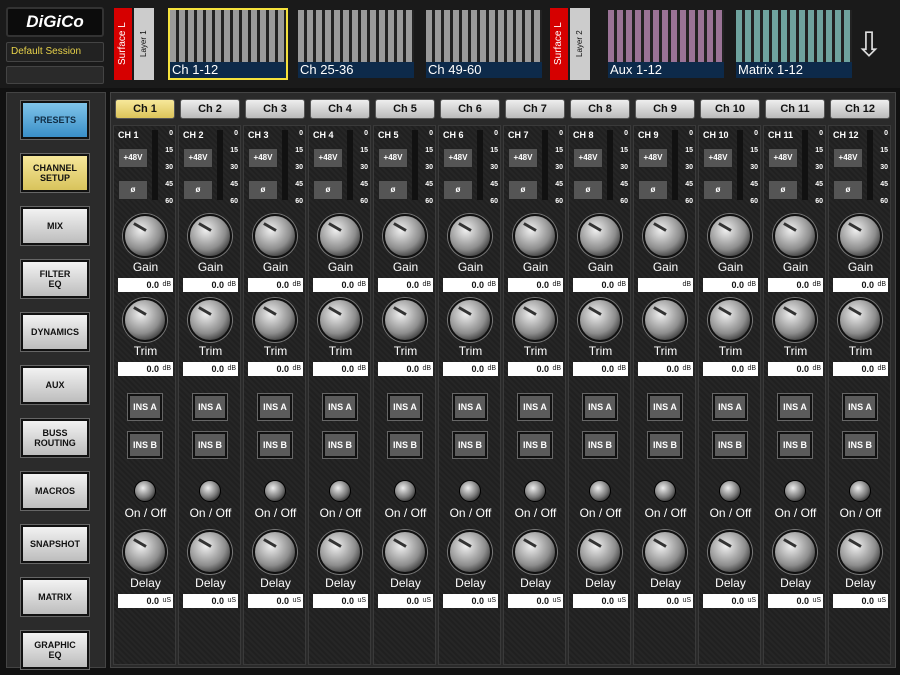  I want to click on bank-4: Aux 1-12, so click(666, 44).